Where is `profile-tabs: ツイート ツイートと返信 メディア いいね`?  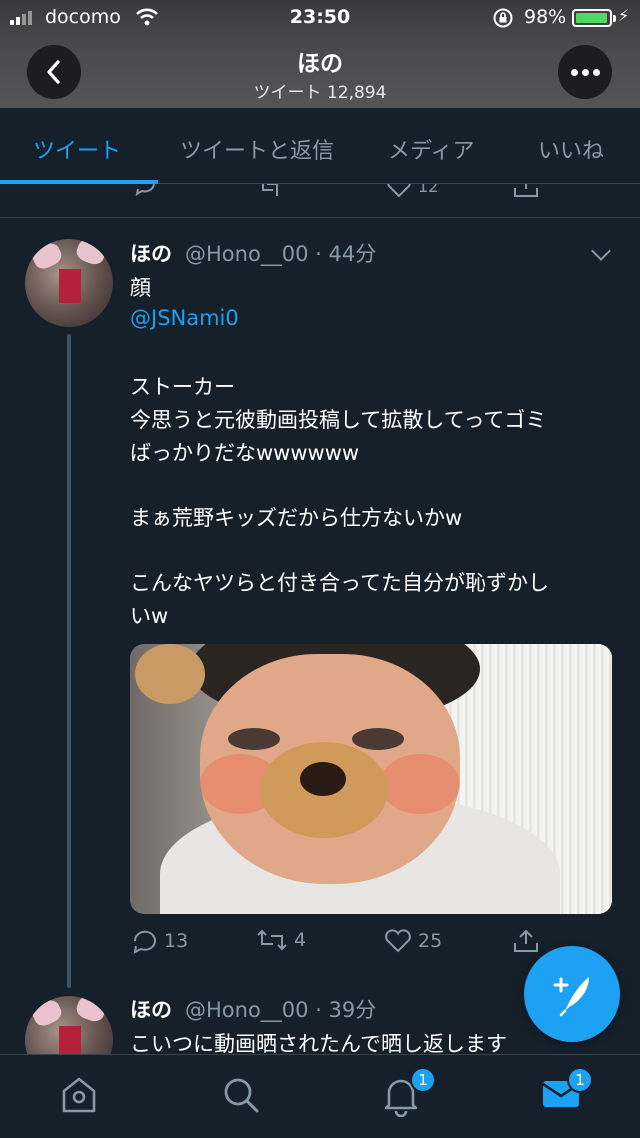
profile-tabs: ツイート ツイートと返信 メディア いいね is located at coordinates (320, 146).